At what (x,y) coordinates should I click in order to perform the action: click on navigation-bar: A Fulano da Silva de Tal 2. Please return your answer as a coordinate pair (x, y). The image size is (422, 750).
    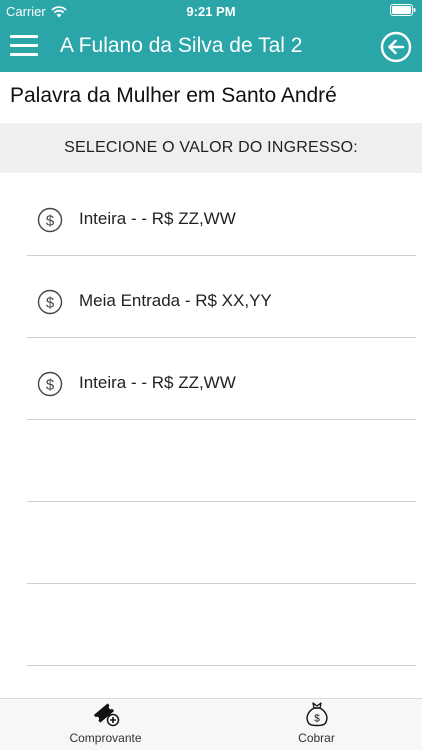
    Looking at the image, I should click on (211, 47).